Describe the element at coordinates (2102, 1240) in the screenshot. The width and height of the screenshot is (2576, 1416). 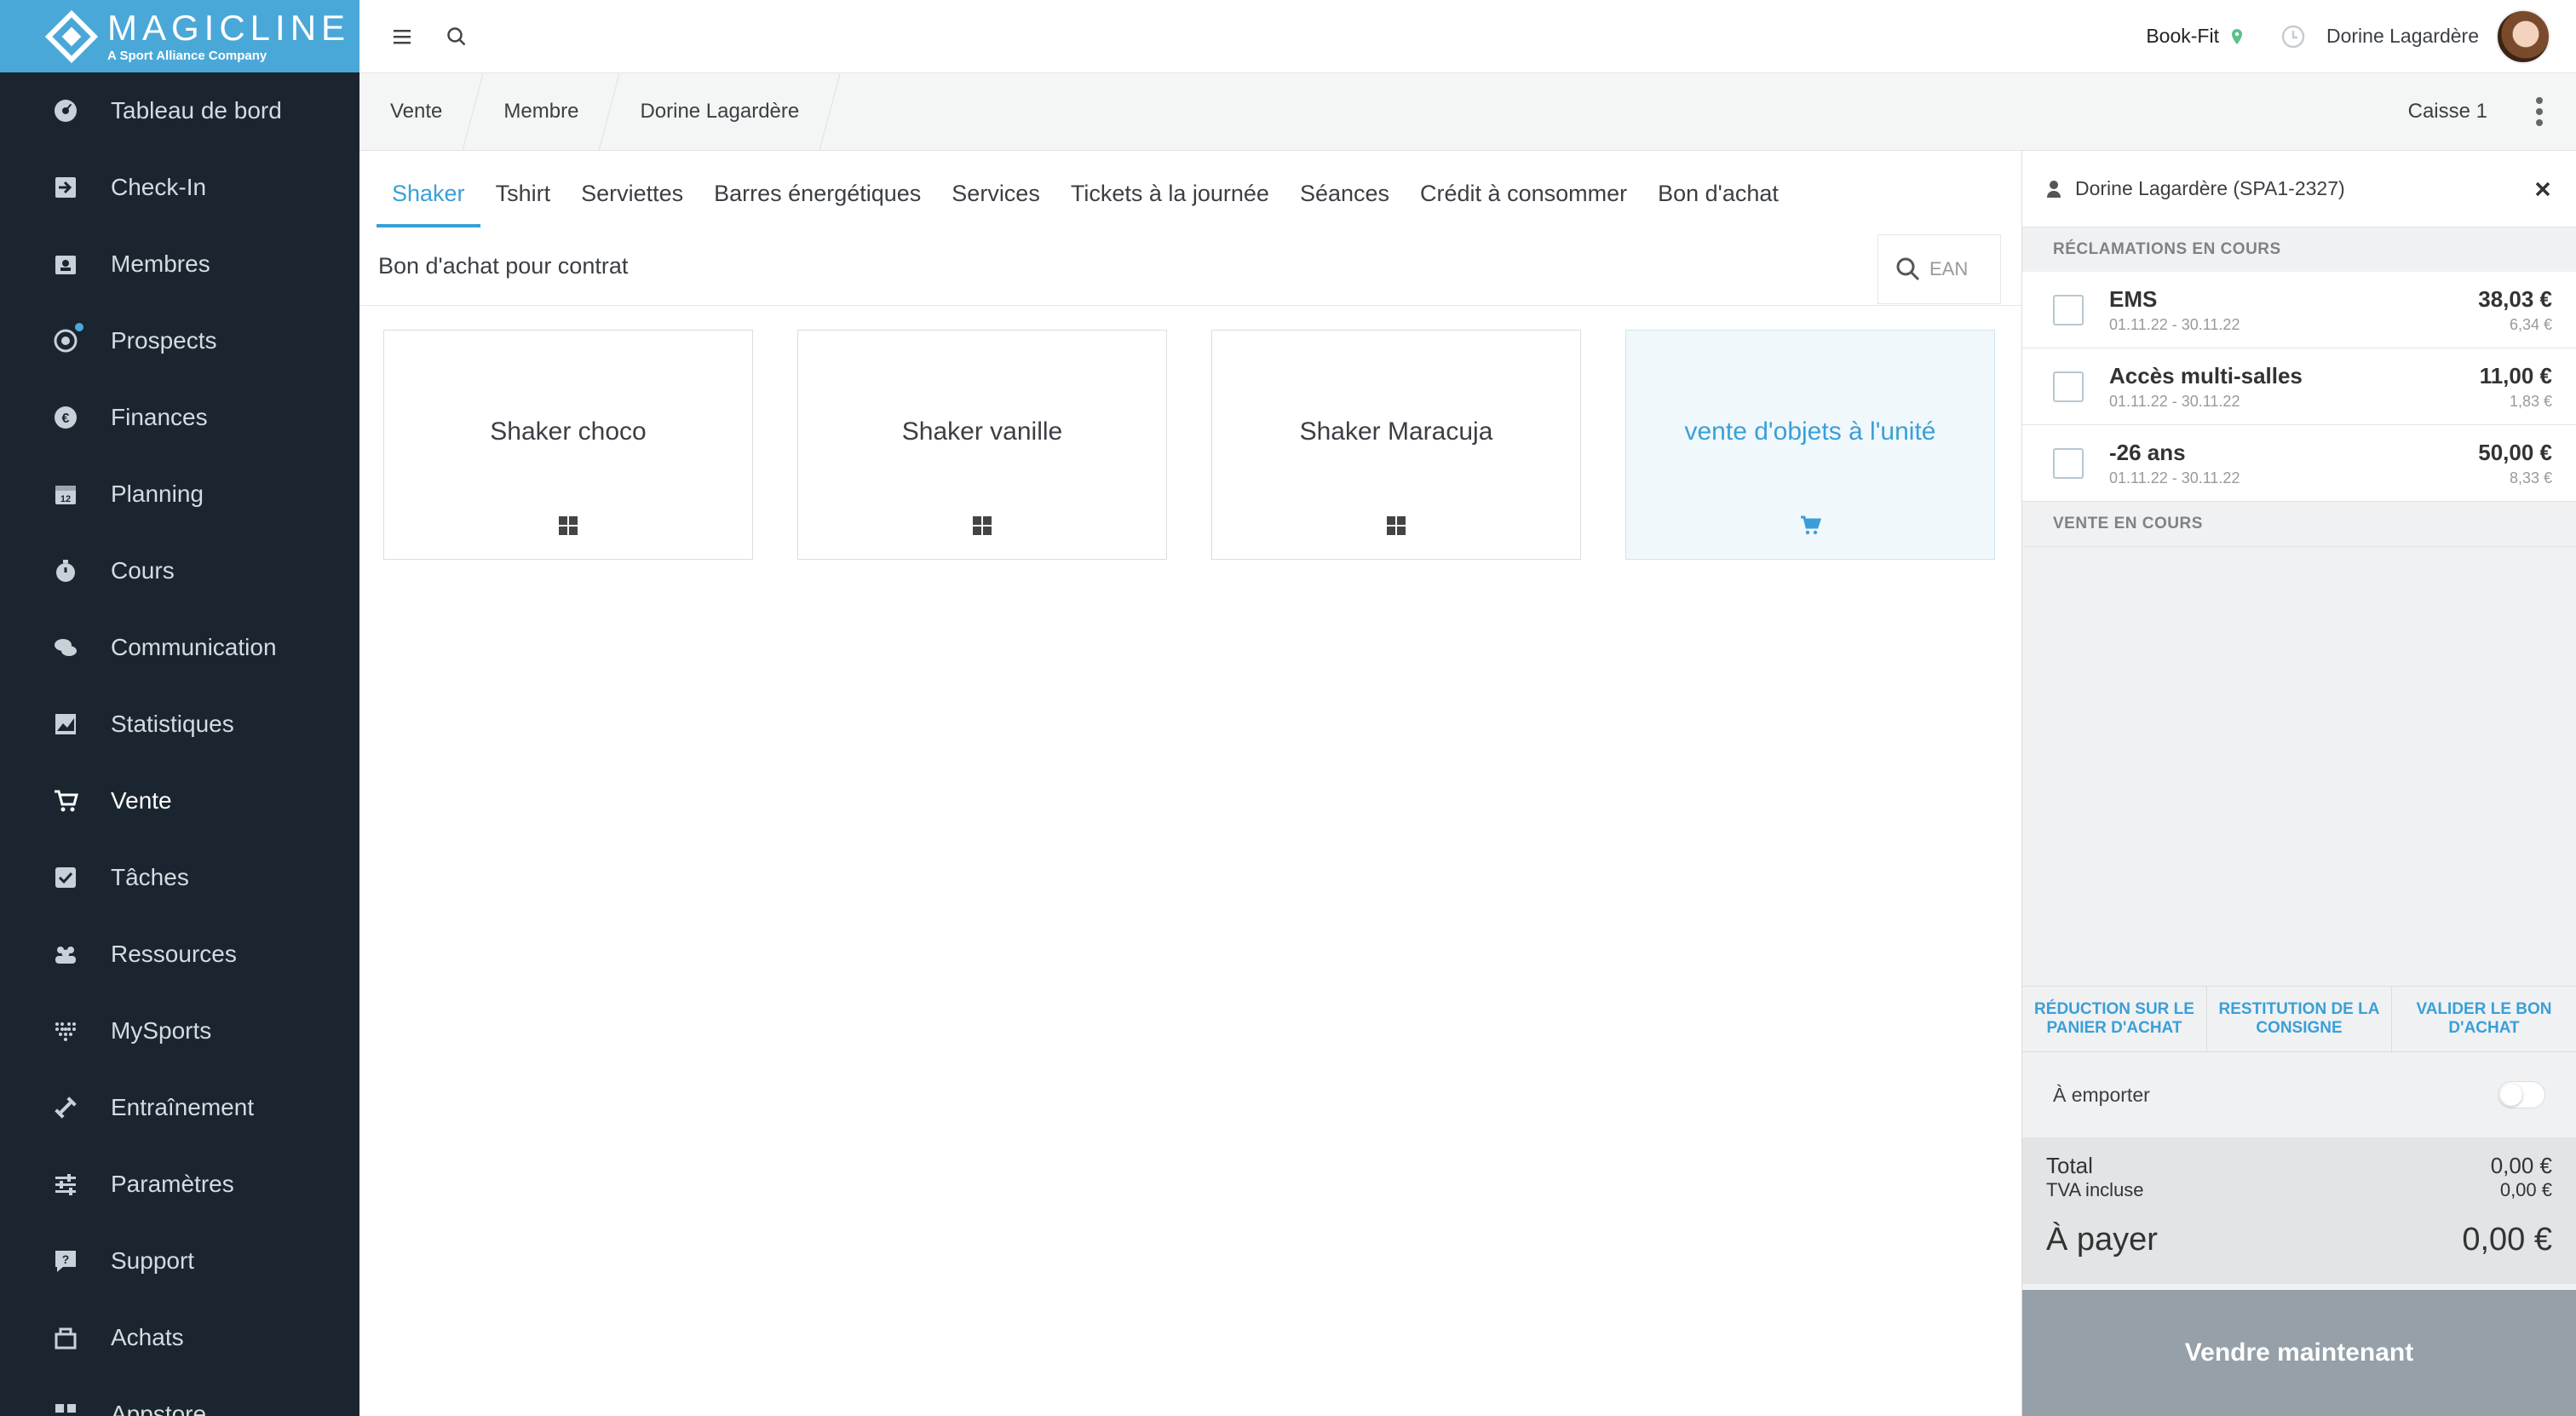
I see `amount-due-label: À payer` at that location.